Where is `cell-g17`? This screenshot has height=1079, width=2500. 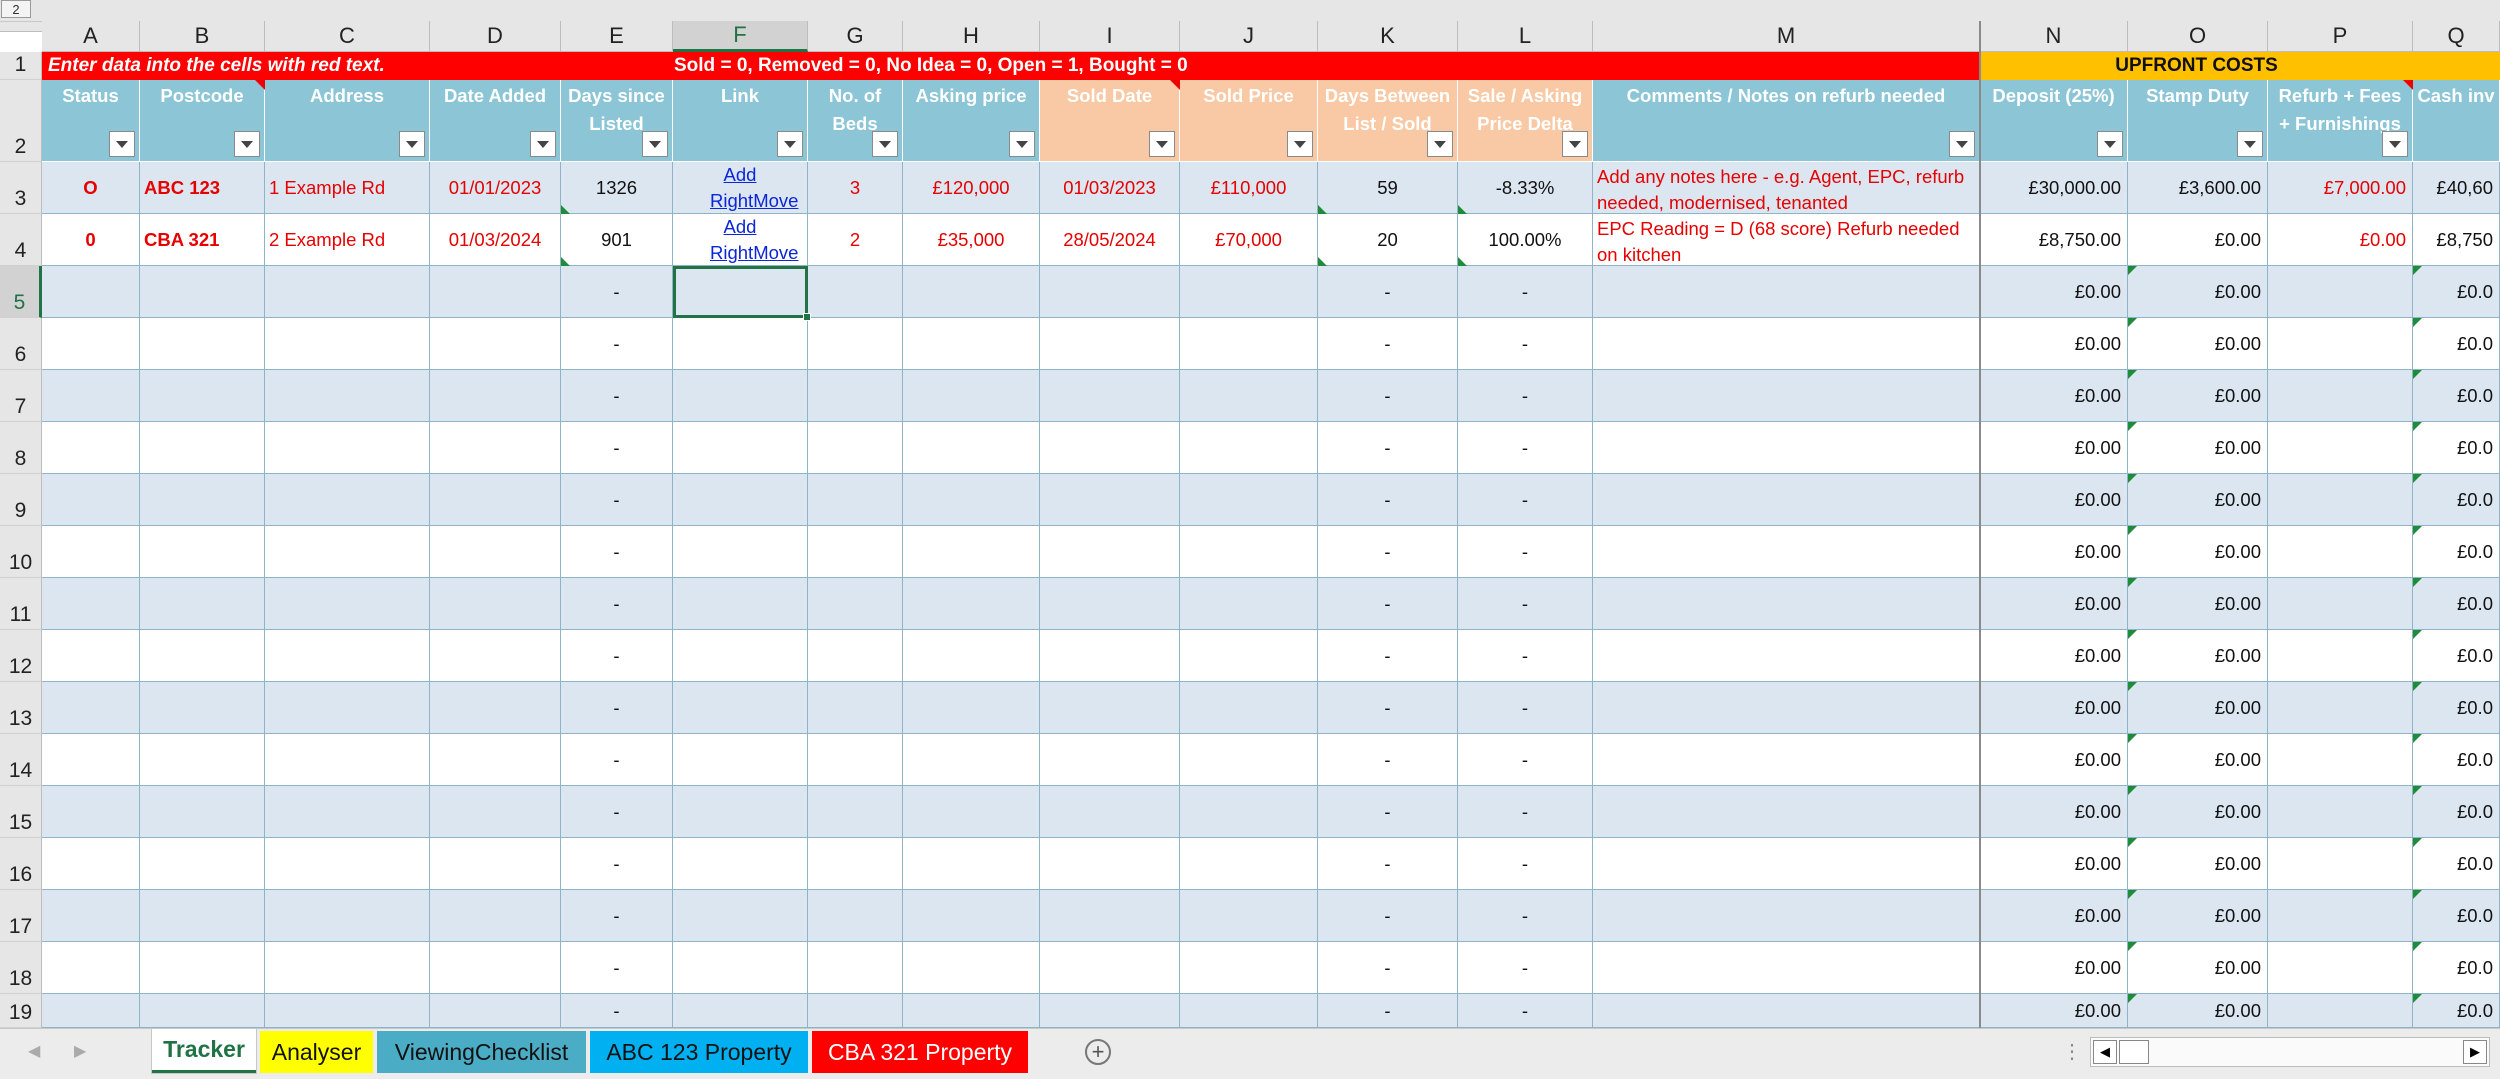 cell-g17 is located at coordinates (855, 916).